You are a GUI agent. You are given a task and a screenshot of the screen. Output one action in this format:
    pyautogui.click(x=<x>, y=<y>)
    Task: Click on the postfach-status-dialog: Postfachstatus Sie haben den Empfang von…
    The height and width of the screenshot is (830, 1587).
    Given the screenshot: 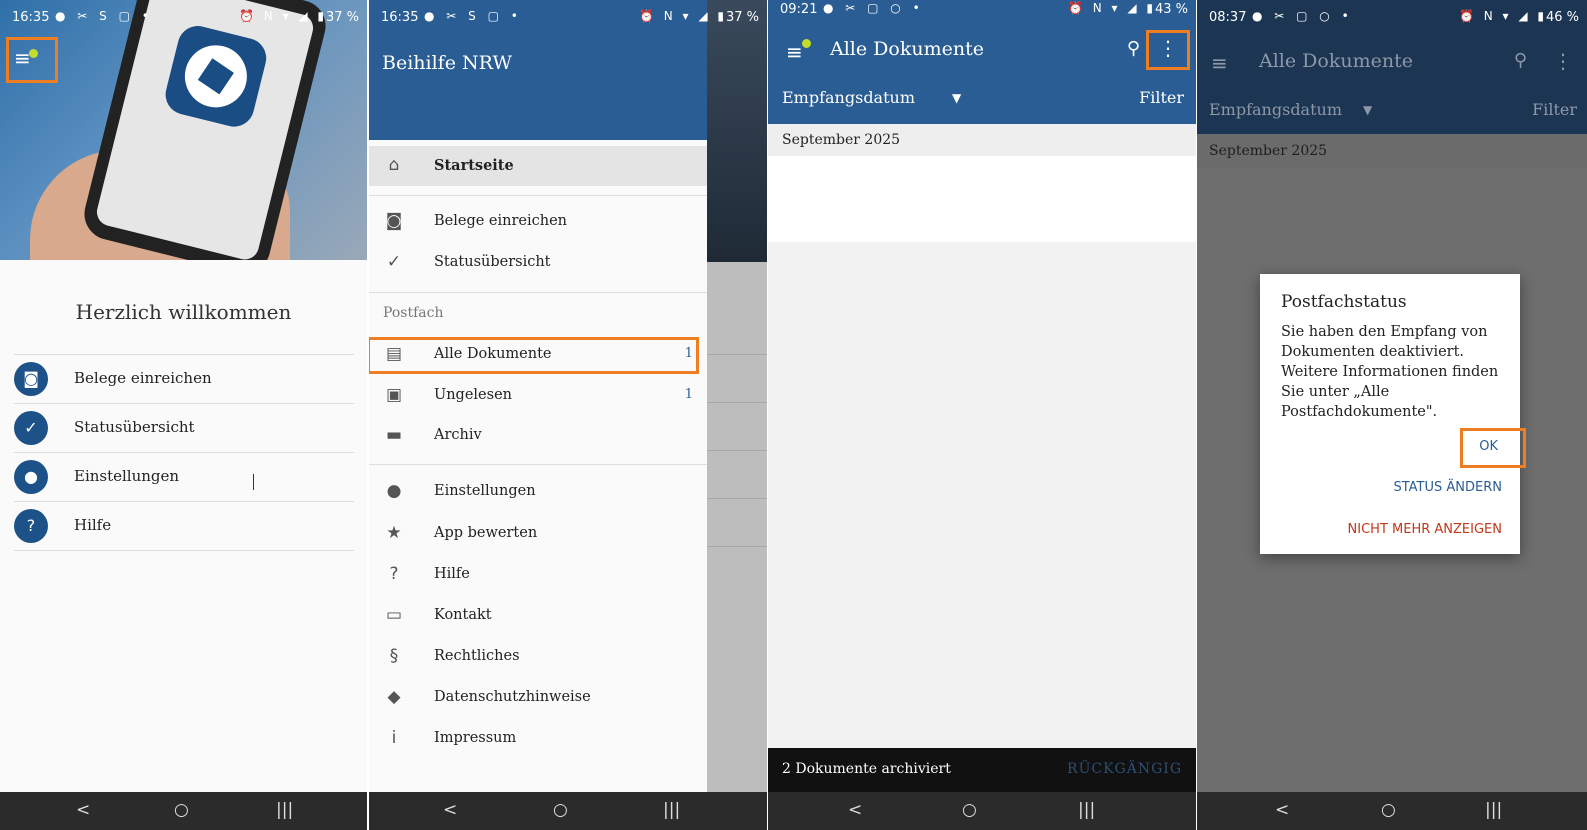 What is the action you would take?
    pyautogui.click(x=1393, y=414)
    